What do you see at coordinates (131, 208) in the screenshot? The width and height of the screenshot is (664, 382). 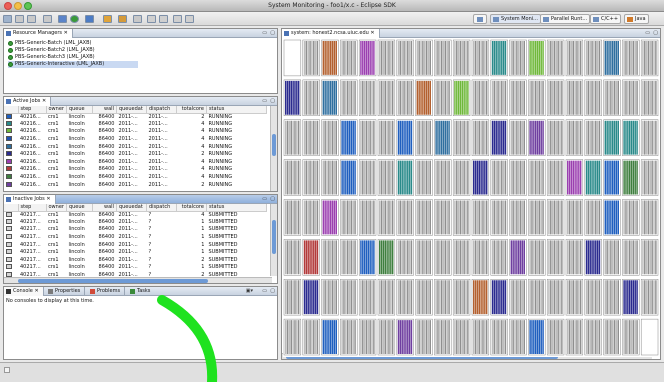 I see `column-header: queuedat` at bounding box center [131, 208].